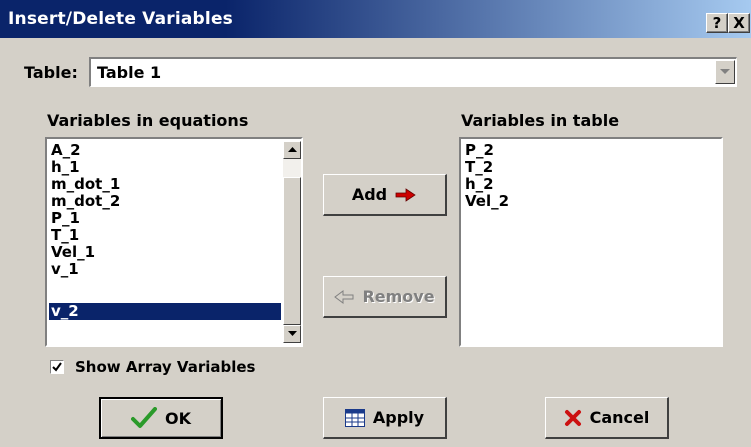 The height and width of the screenshot is (447, 751). I want to click on list-item: T_2, so click(478, 167).